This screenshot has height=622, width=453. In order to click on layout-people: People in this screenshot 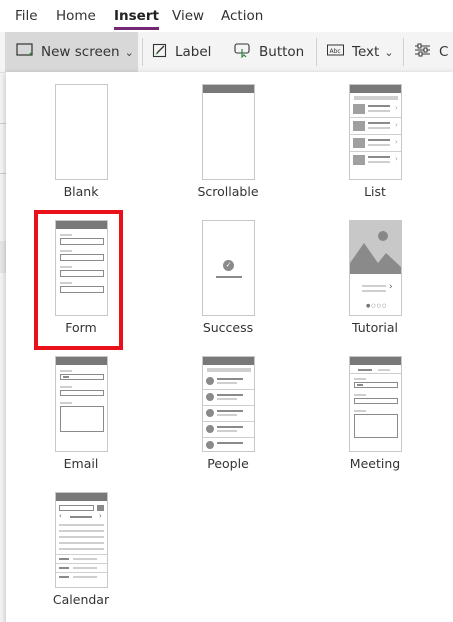, I will do `click(228, 408)`.